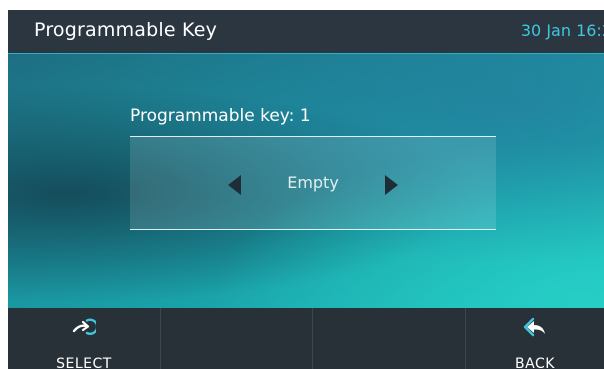 The image size is (604, 369). Describe the element at coordinates (84, 326) in the screenshot. I see `select-arrow-icon` at that location.